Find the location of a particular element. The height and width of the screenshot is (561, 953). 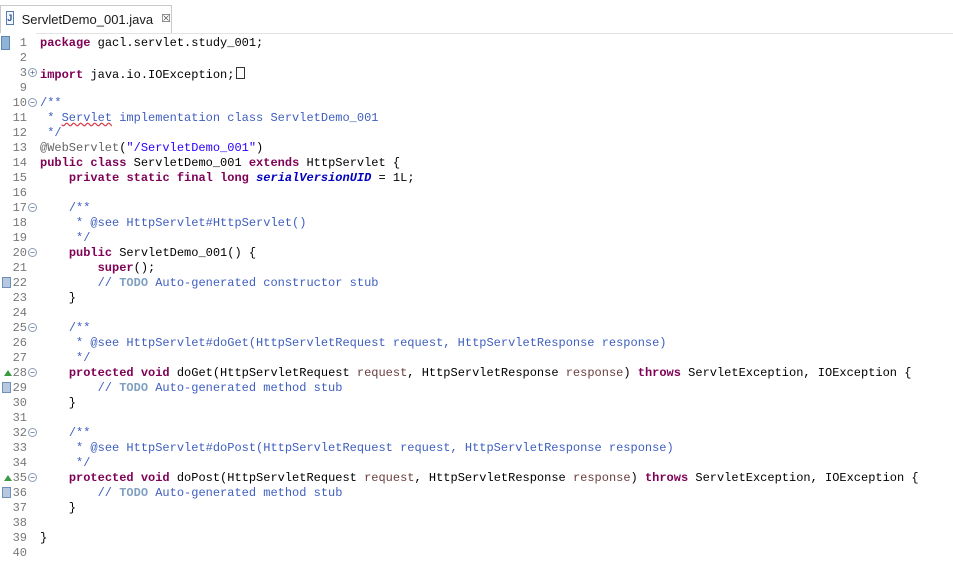

code-line: 34 */ is located at coordinates (476, 463).